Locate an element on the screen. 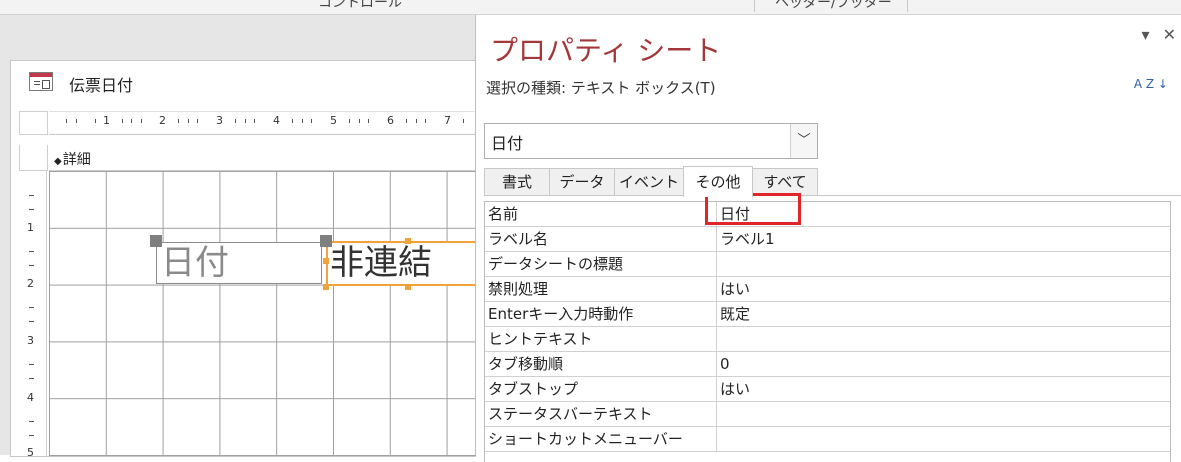 This screenshot has width=1181, height=462. form-icon is located at coordinates (41, 81).